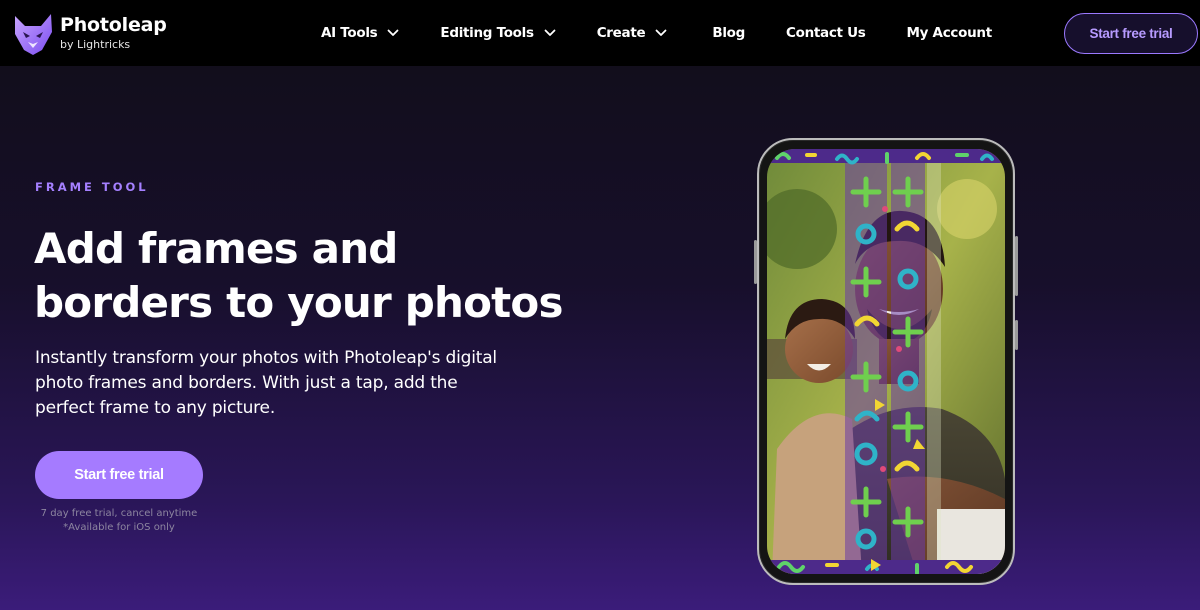 Image resolution: width=1200 pixels, height=610 pixels. I want to click on nav-blog-label: Blog, so click(728, 33).